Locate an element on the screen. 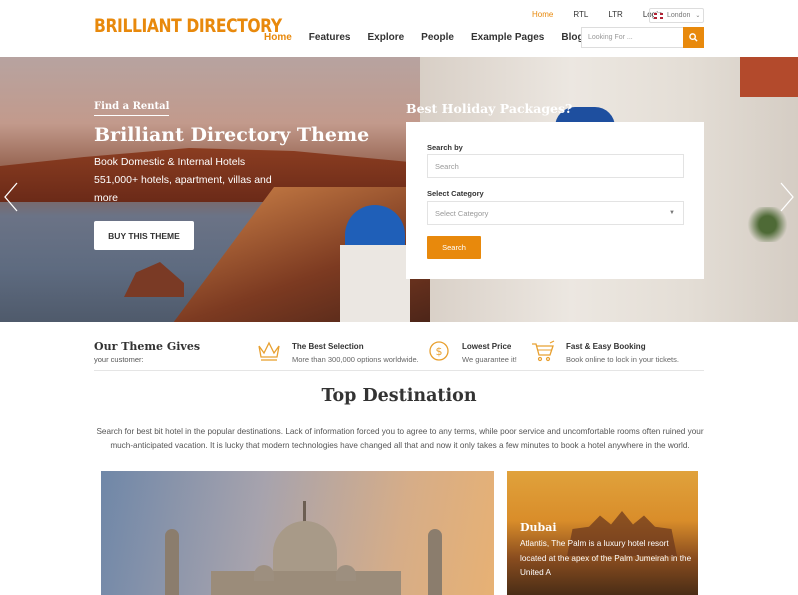 The width and height of the screenshot is (798, 595). nav-features: Features is located at coordinates (330, 37).